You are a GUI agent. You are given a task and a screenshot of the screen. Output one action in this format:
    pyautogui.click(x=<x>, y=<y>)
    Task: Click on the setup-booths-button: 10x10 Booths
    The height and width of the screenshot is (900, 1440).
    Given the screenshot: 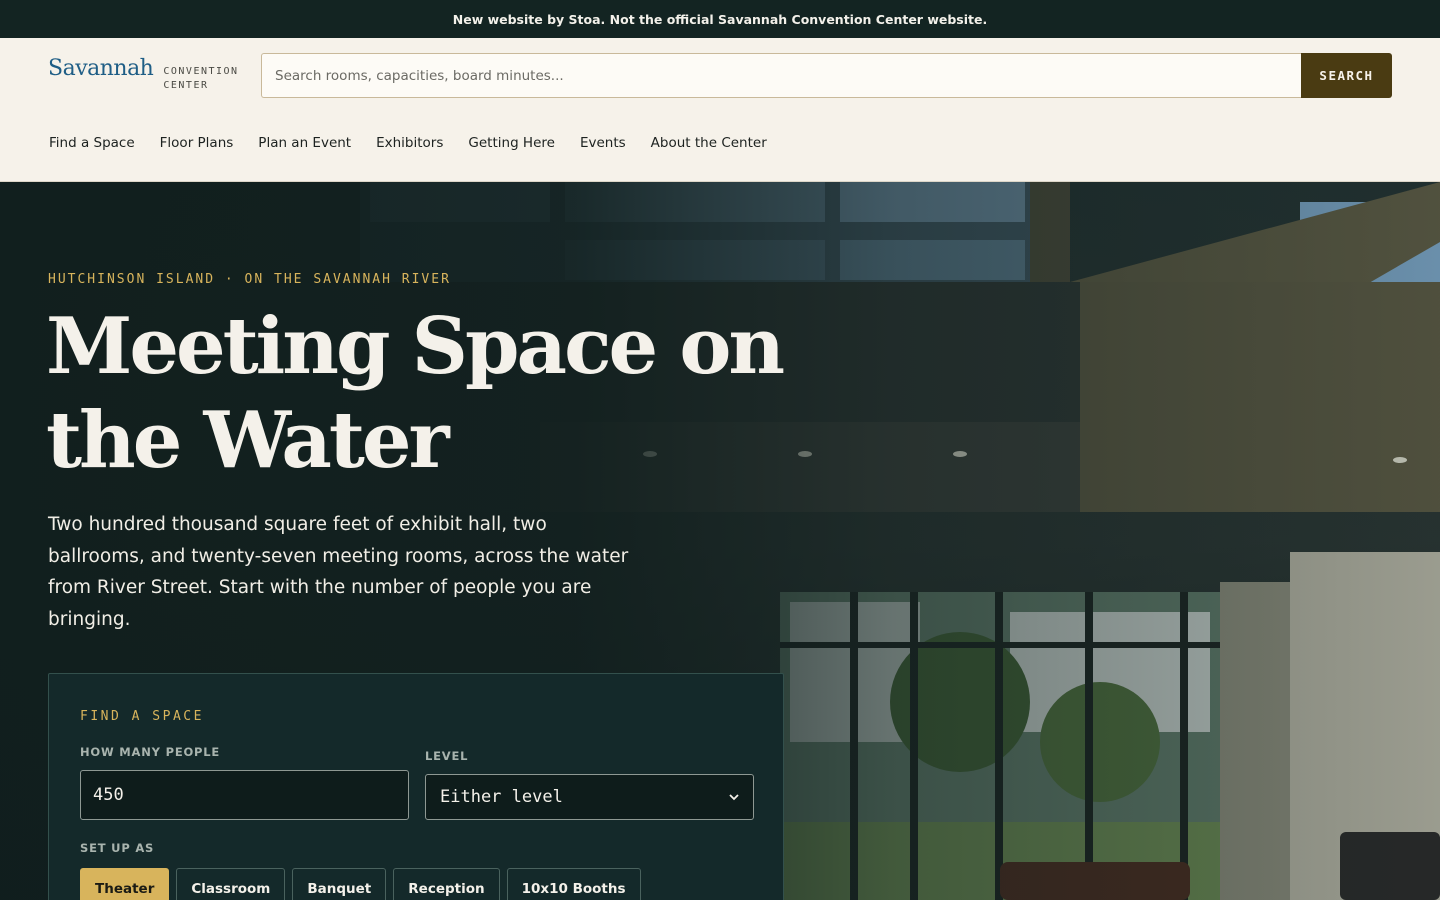 What is the action you would take?
    pyautogui.click(x=573, y=884)
    